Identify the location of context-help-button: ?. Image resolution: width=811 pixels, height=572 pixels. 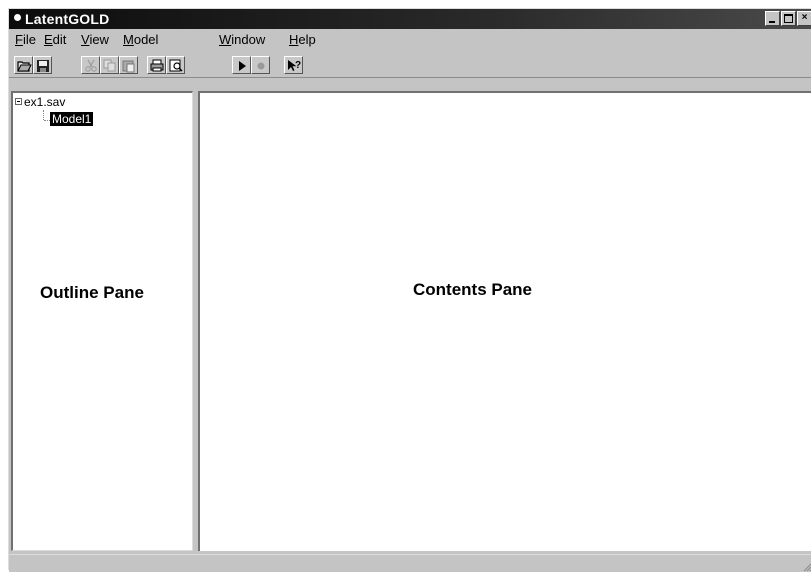
(293, 65).